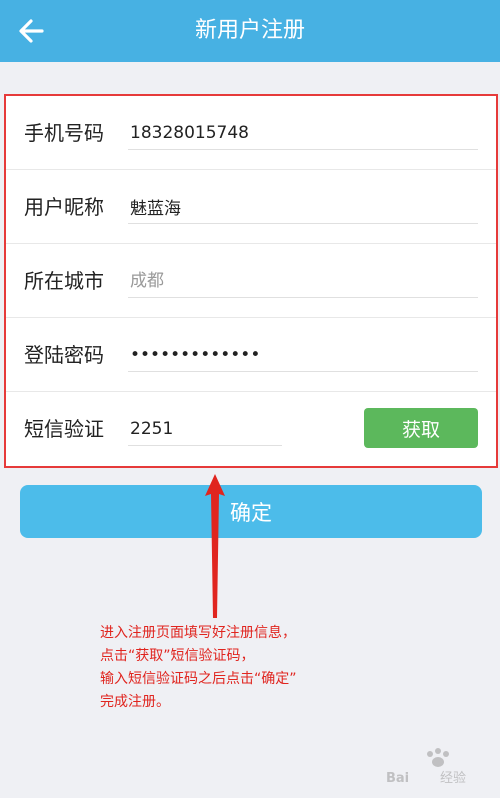 Image resolution: width=500 pixels, height=798 pixels. What do you see at coordinates (303, 207) in the screenshot?
I see `nickname-field` at bounding box center [303, 207].